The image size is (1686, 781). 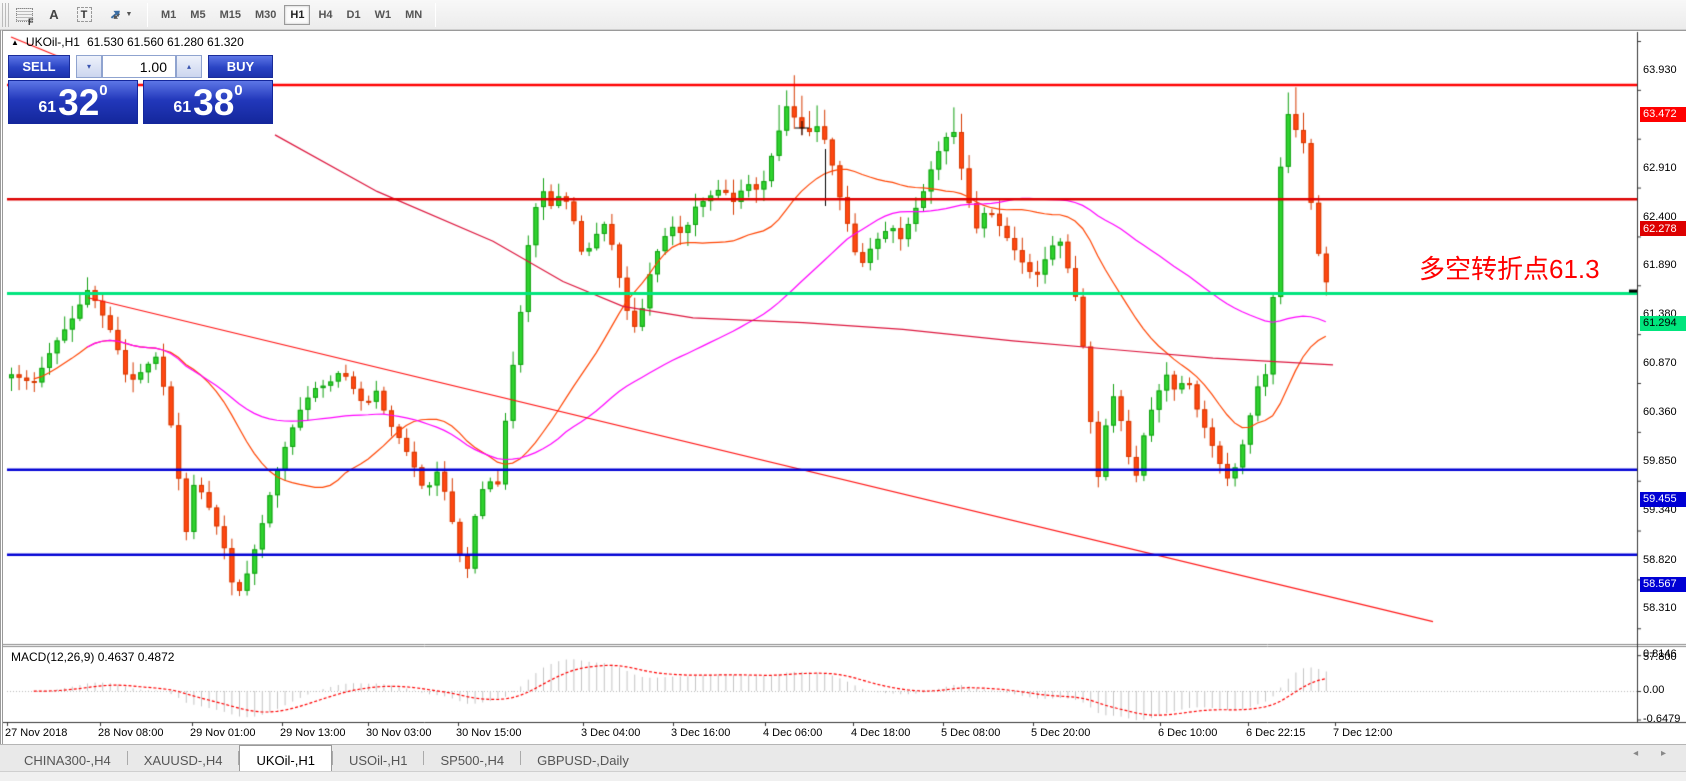 What do you see at coordinates (93, 657) in the screenshot?
I see `macd-indicator-label: MACD(12,26,9) 0.4637 0.4872` at bounding box center [93, 657].